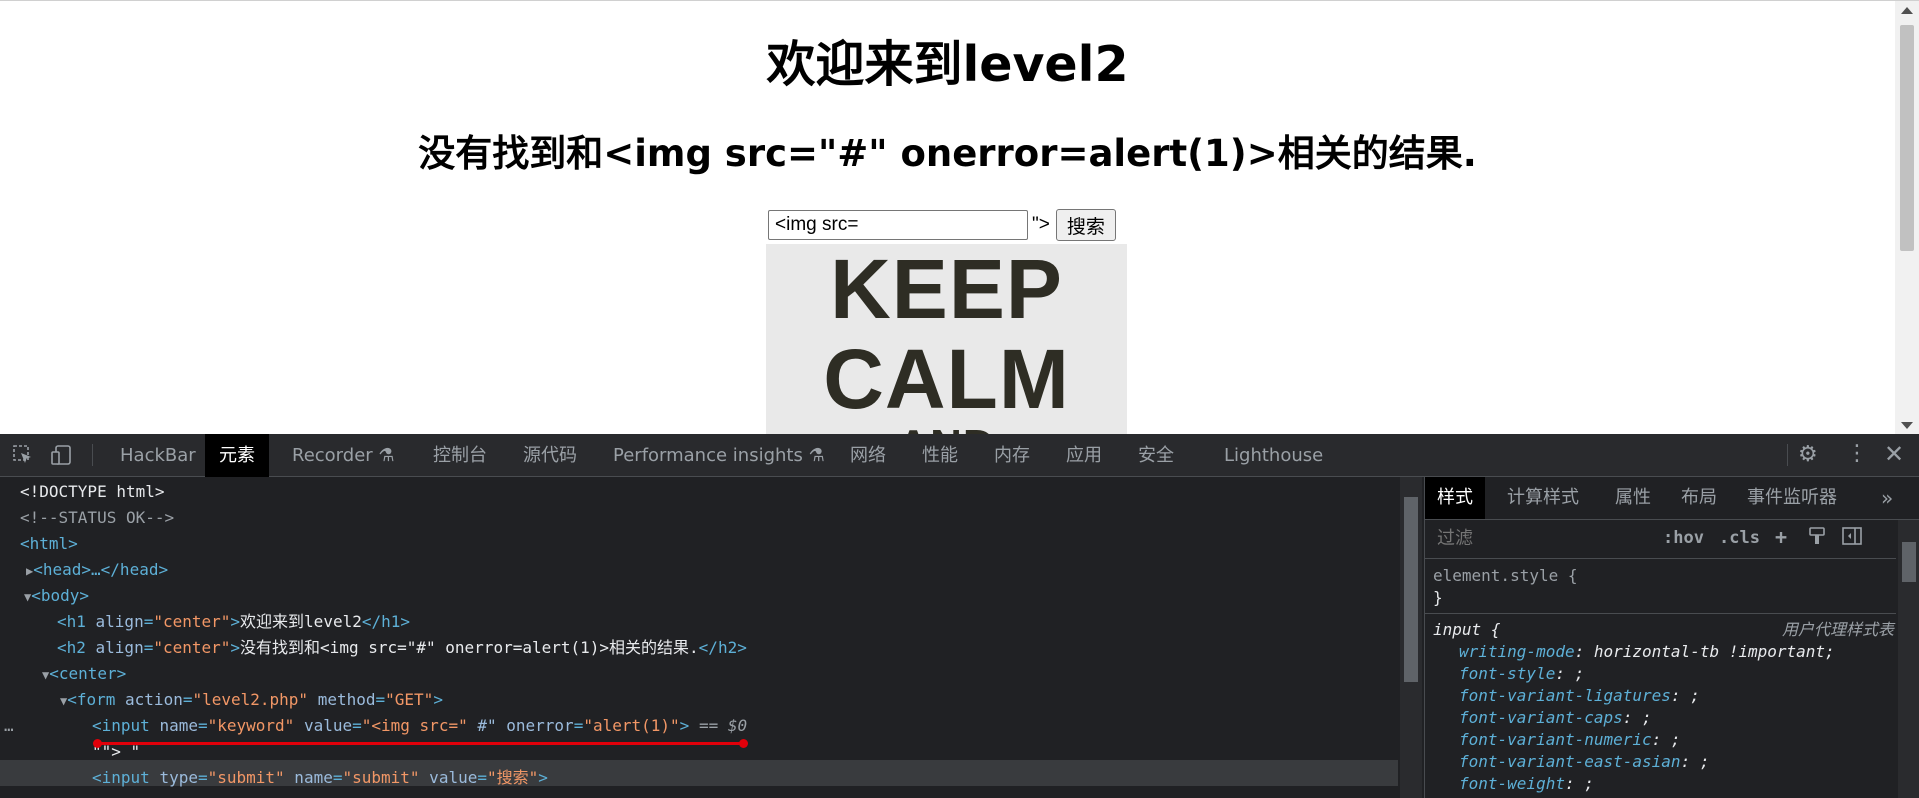  What do you see at coordinates (60, 595) in the screenshot?
I see `body-tag: <body>` at bounding box center [60, 595].